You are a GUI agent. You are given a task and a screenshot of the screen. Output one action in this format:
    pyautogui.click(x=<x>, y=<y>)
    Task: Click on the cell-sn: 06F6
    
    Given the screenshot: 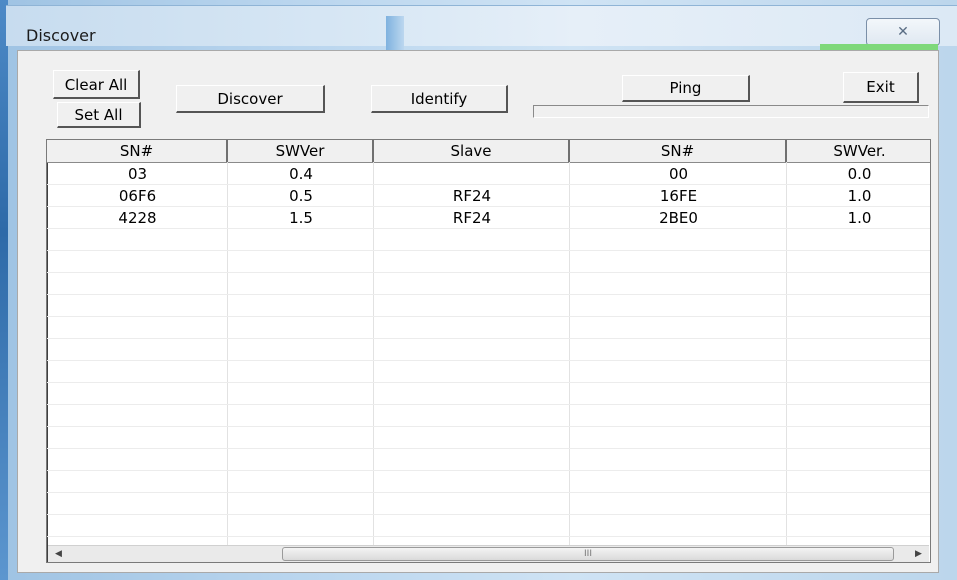 What is the action you would take?
    pyautogui.click(x=137, y=196)
    